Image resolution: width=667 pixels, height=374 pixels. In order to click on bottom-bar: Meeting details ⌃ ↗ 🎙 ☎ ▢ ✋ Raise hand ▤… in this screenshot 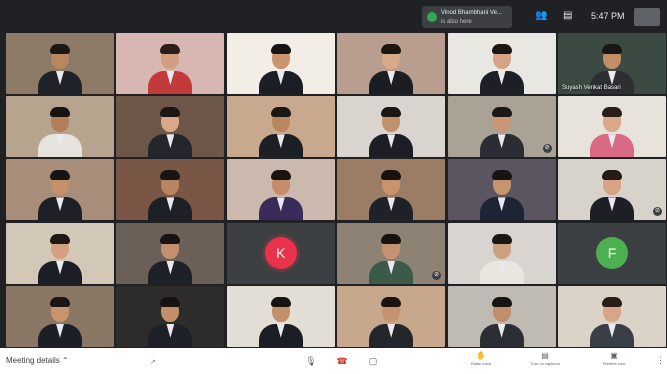, I will do `click(333, 361)`.